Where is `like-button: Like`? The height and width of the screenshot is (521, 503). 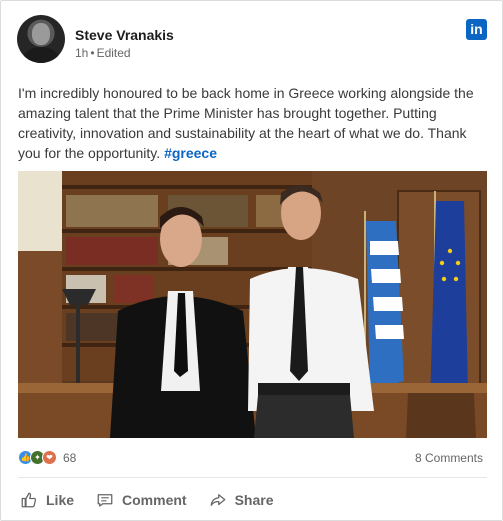
like-button: Like is located at coordinates (47, 500).